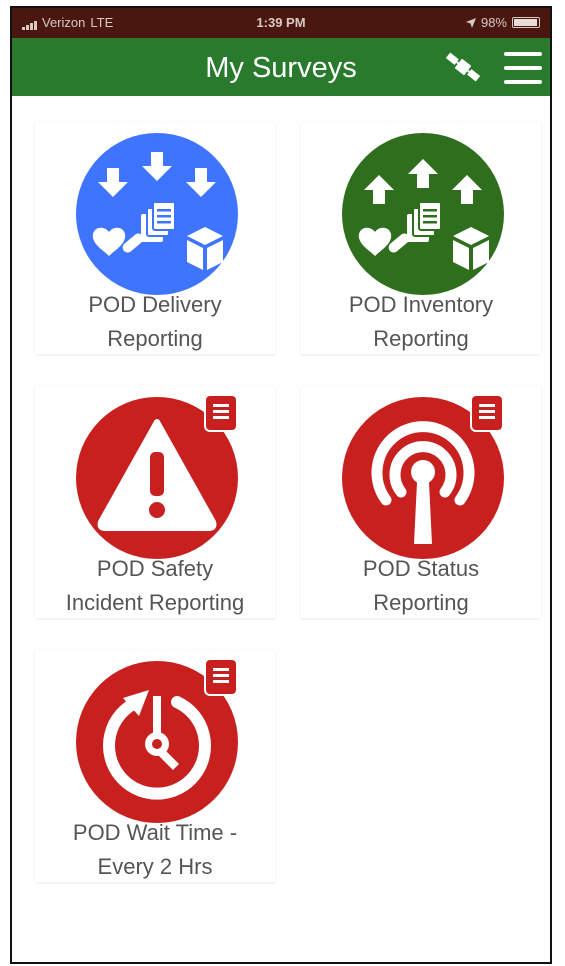 Image resolution: width=565 pixels, height=966 pixels. What do you see at coordinates (155, 568) in the screenshot?
I see `survey-label-line1: POD Safety` at bounding box center [155, 568].